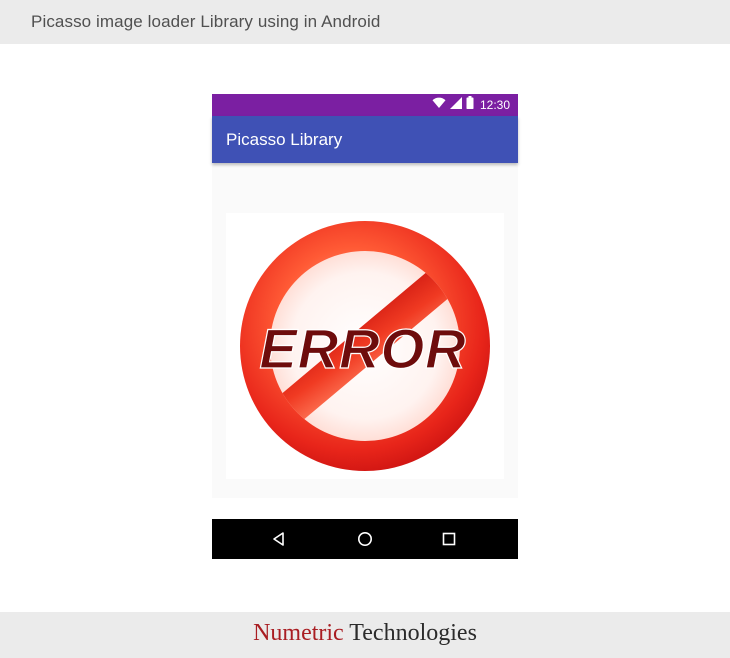 The image size is (730, 658). Describe the element at coordinates (284, 139) in the screenshot. I see `app-bar-title: Picasso Library` at that location.